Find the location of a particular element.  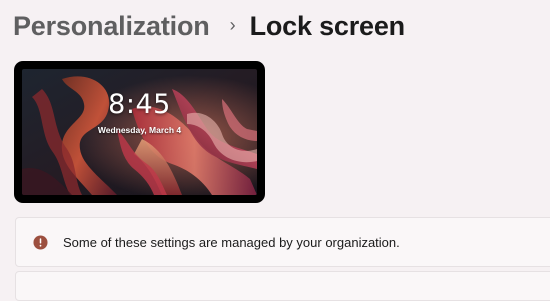

chevron-right-icon: › is located at coordinates (232, 24).